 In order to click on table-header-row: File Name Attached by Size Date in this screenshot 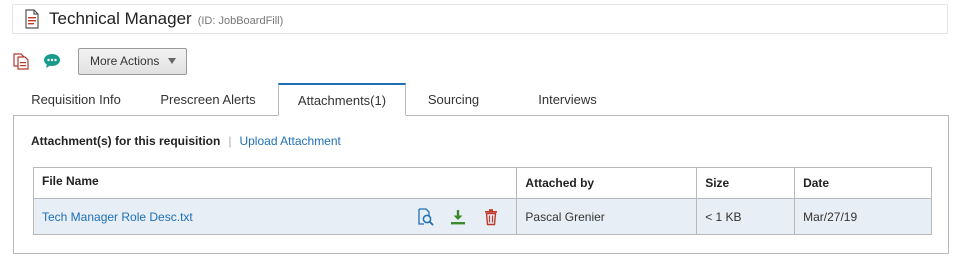, I will do `click(482, 183)`.